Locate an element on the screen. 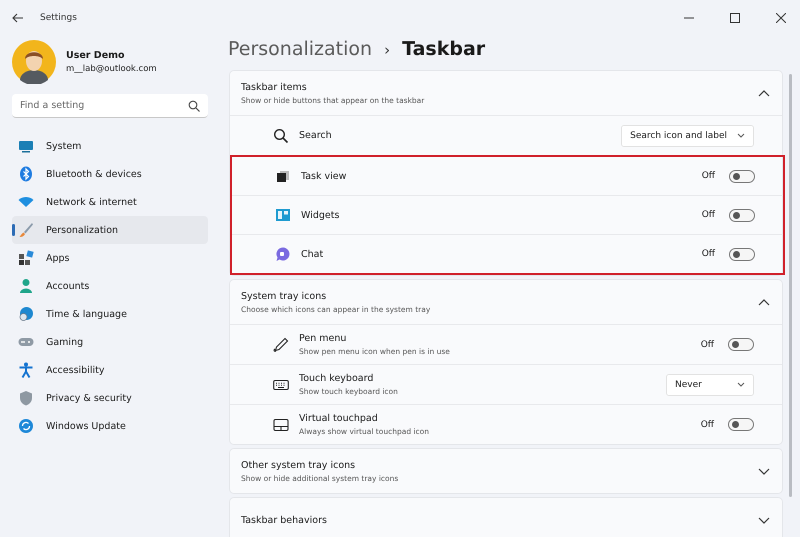 The image size is (800, 537). setting-label: Virtual touchpad is located at coordinates (339, 418).